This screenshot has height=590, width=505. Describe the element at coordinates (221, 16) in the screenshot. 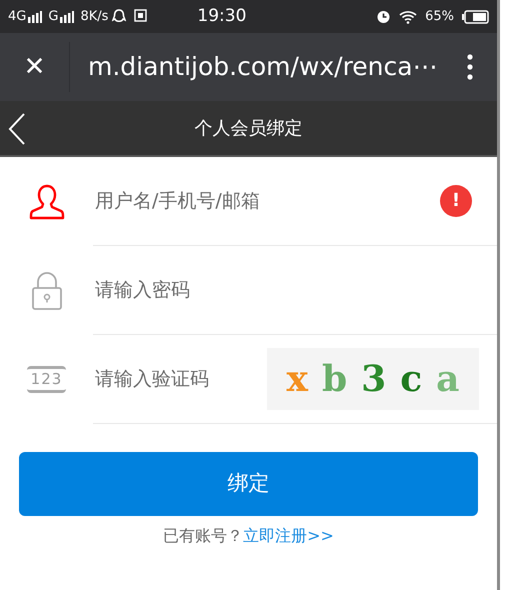

I see `status-time: 19:30` at that location.